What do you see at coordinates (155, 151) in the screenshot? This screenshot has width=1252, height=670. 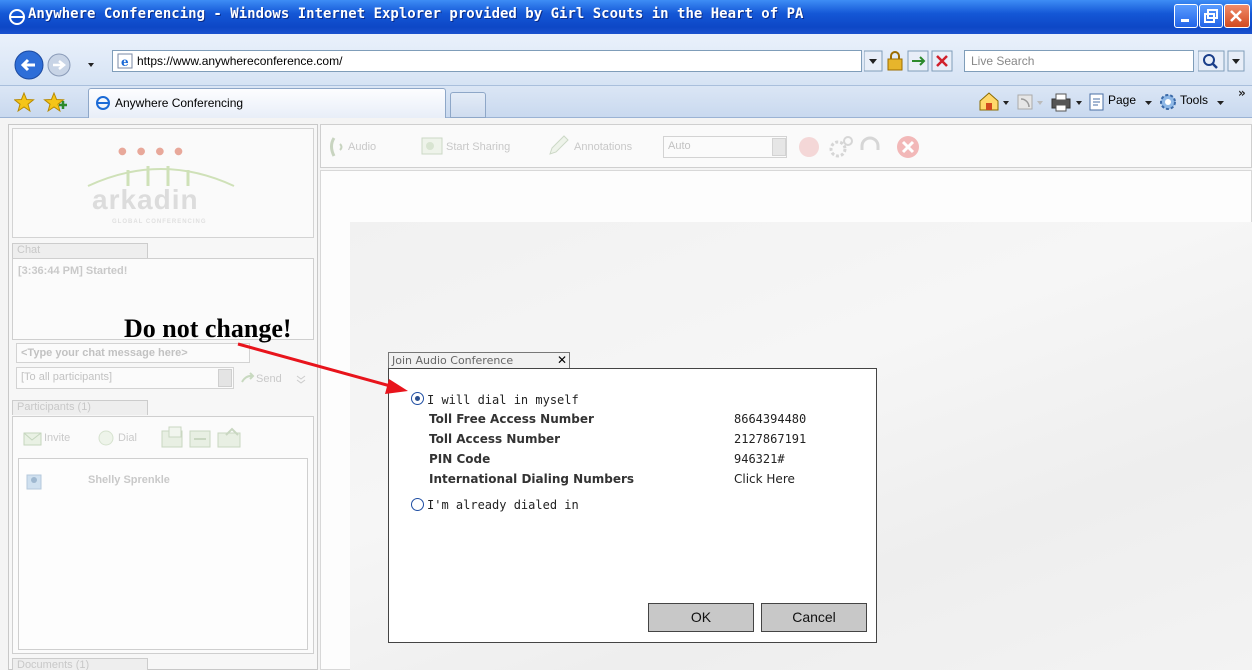 I see `logo-dots: ●●●●` at bounding box center [155, 151].